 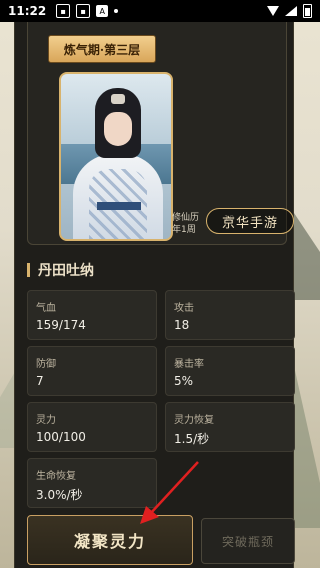 I want to click on realm-badge: 炼气期·第三层, so click(x=102, y=49).